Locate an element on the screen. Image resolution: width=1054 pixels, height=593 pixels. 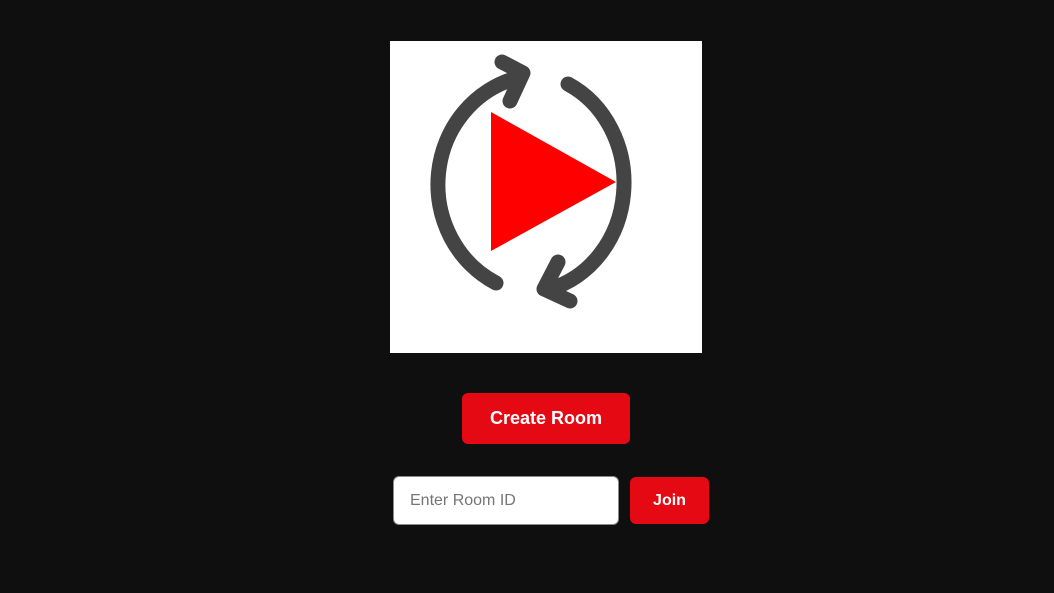
play-triangle is located at coordinates (553, 181).